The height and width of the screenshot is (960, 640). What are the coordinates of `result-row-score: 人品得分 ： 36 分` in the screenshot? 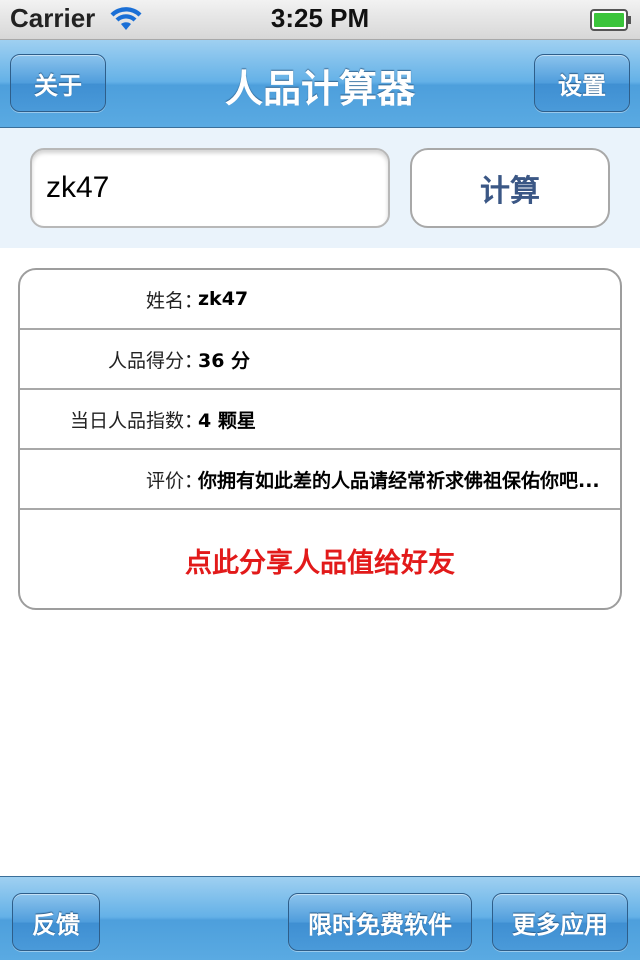 It's located at (320, 360).